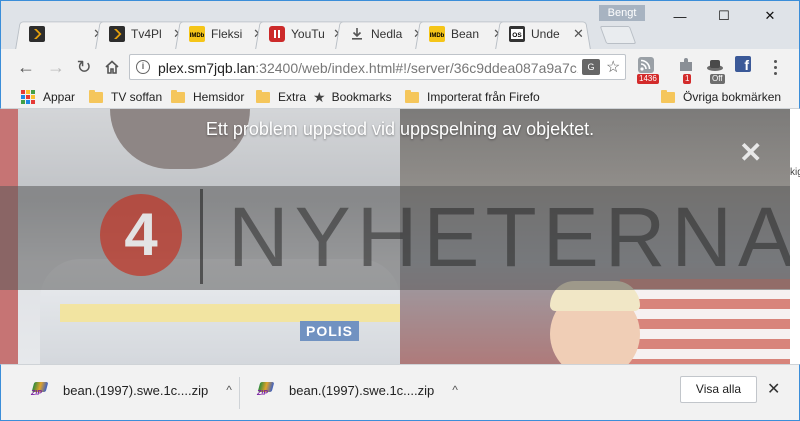 The image size is (800, 421). I want to click on reload-button: ↻, so click(84, 67).